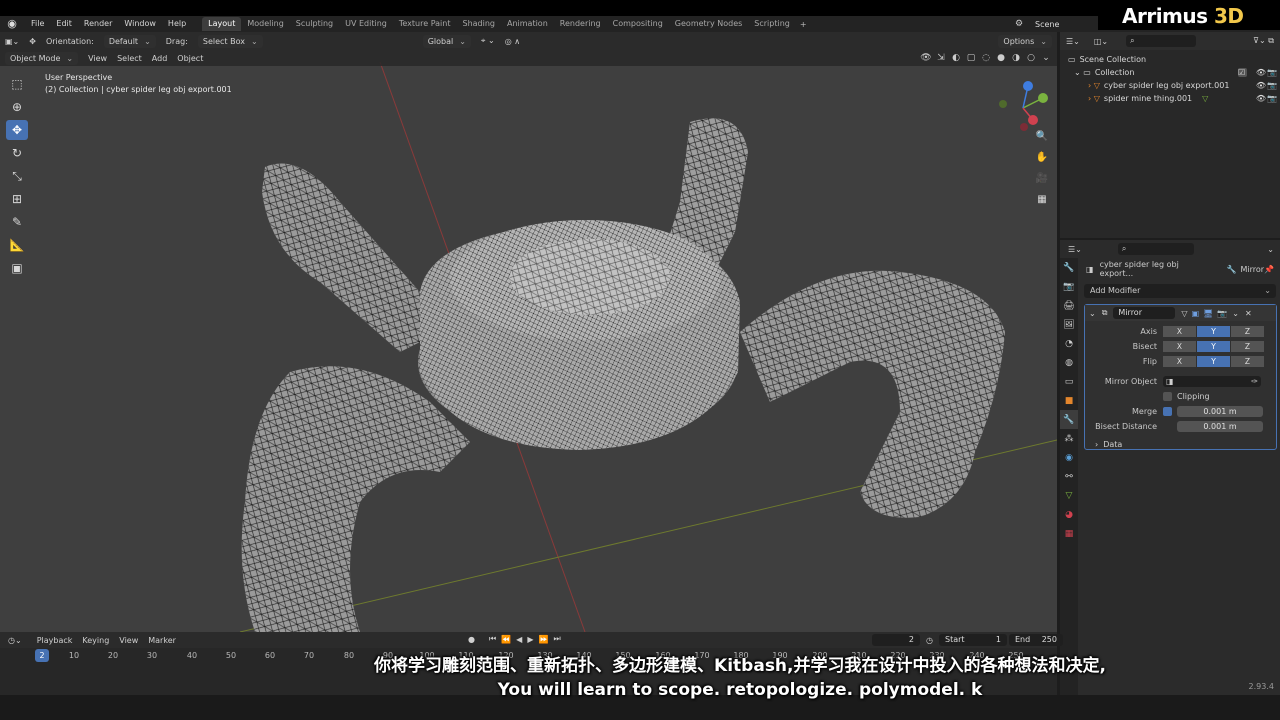 Image resolution: width=1280 pixels, height=720 pixels. I want to click on pan-hand-icon: ✋, so click(1042, 157).